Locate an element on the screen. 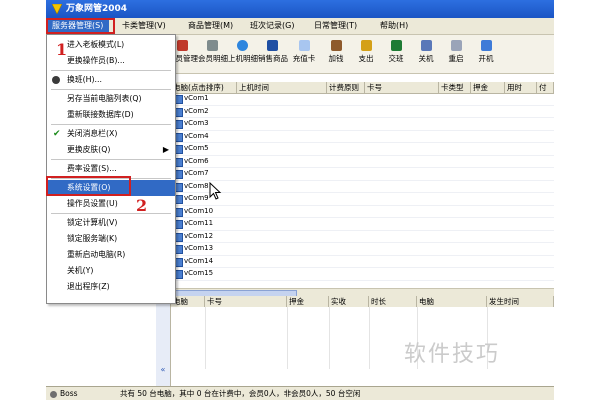  menu-item-restart-computer: 重新启动电脑(R) is located at coordinates (111, 255).